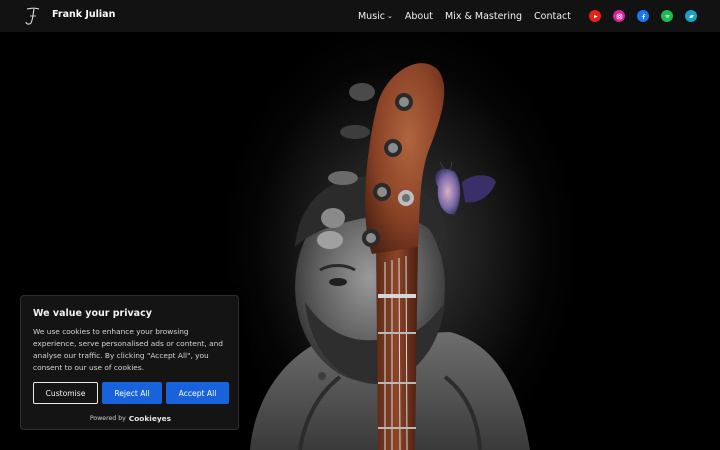  What do you see at coordinates (32, 16) in the screenshot?
I see `logo-icon` at bounding box center [32, 16].